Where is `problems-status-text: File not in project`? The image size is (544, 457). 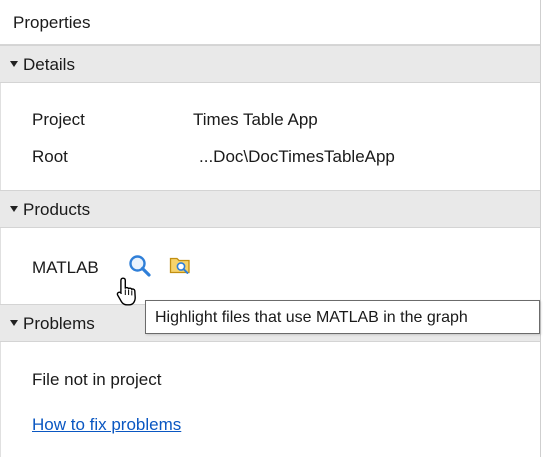 problems-status-text: File not in project is located at coordinates (97, 379).